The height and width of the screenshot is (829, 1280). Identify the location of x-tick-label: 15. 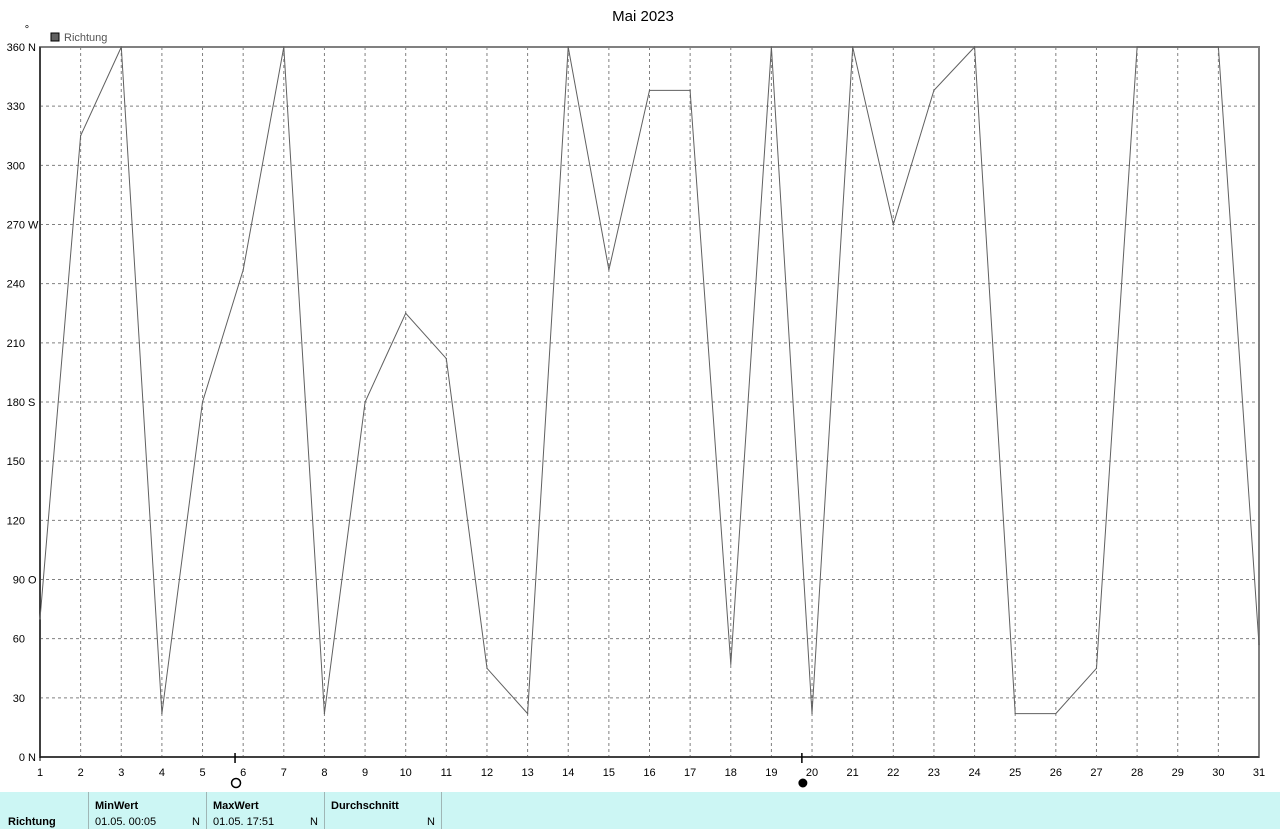
(609, 773).